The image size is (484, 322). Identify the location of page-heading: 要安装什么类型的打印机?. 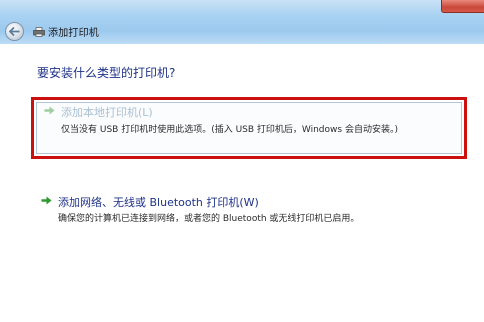
(106, 73).